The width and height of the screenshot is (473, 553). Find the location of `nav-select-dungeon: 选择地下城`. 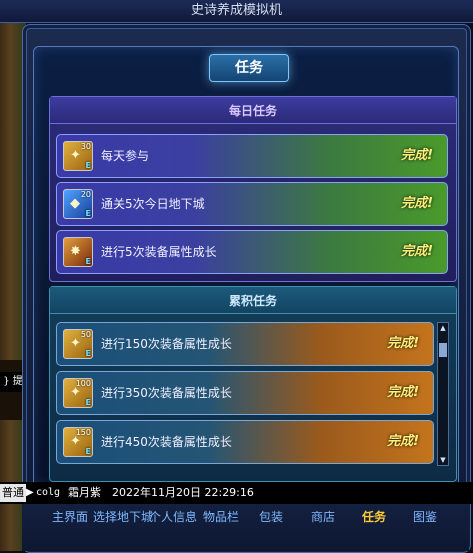

nav-select-dungeon: 选择地下城 is located at coordinates (123, 517).